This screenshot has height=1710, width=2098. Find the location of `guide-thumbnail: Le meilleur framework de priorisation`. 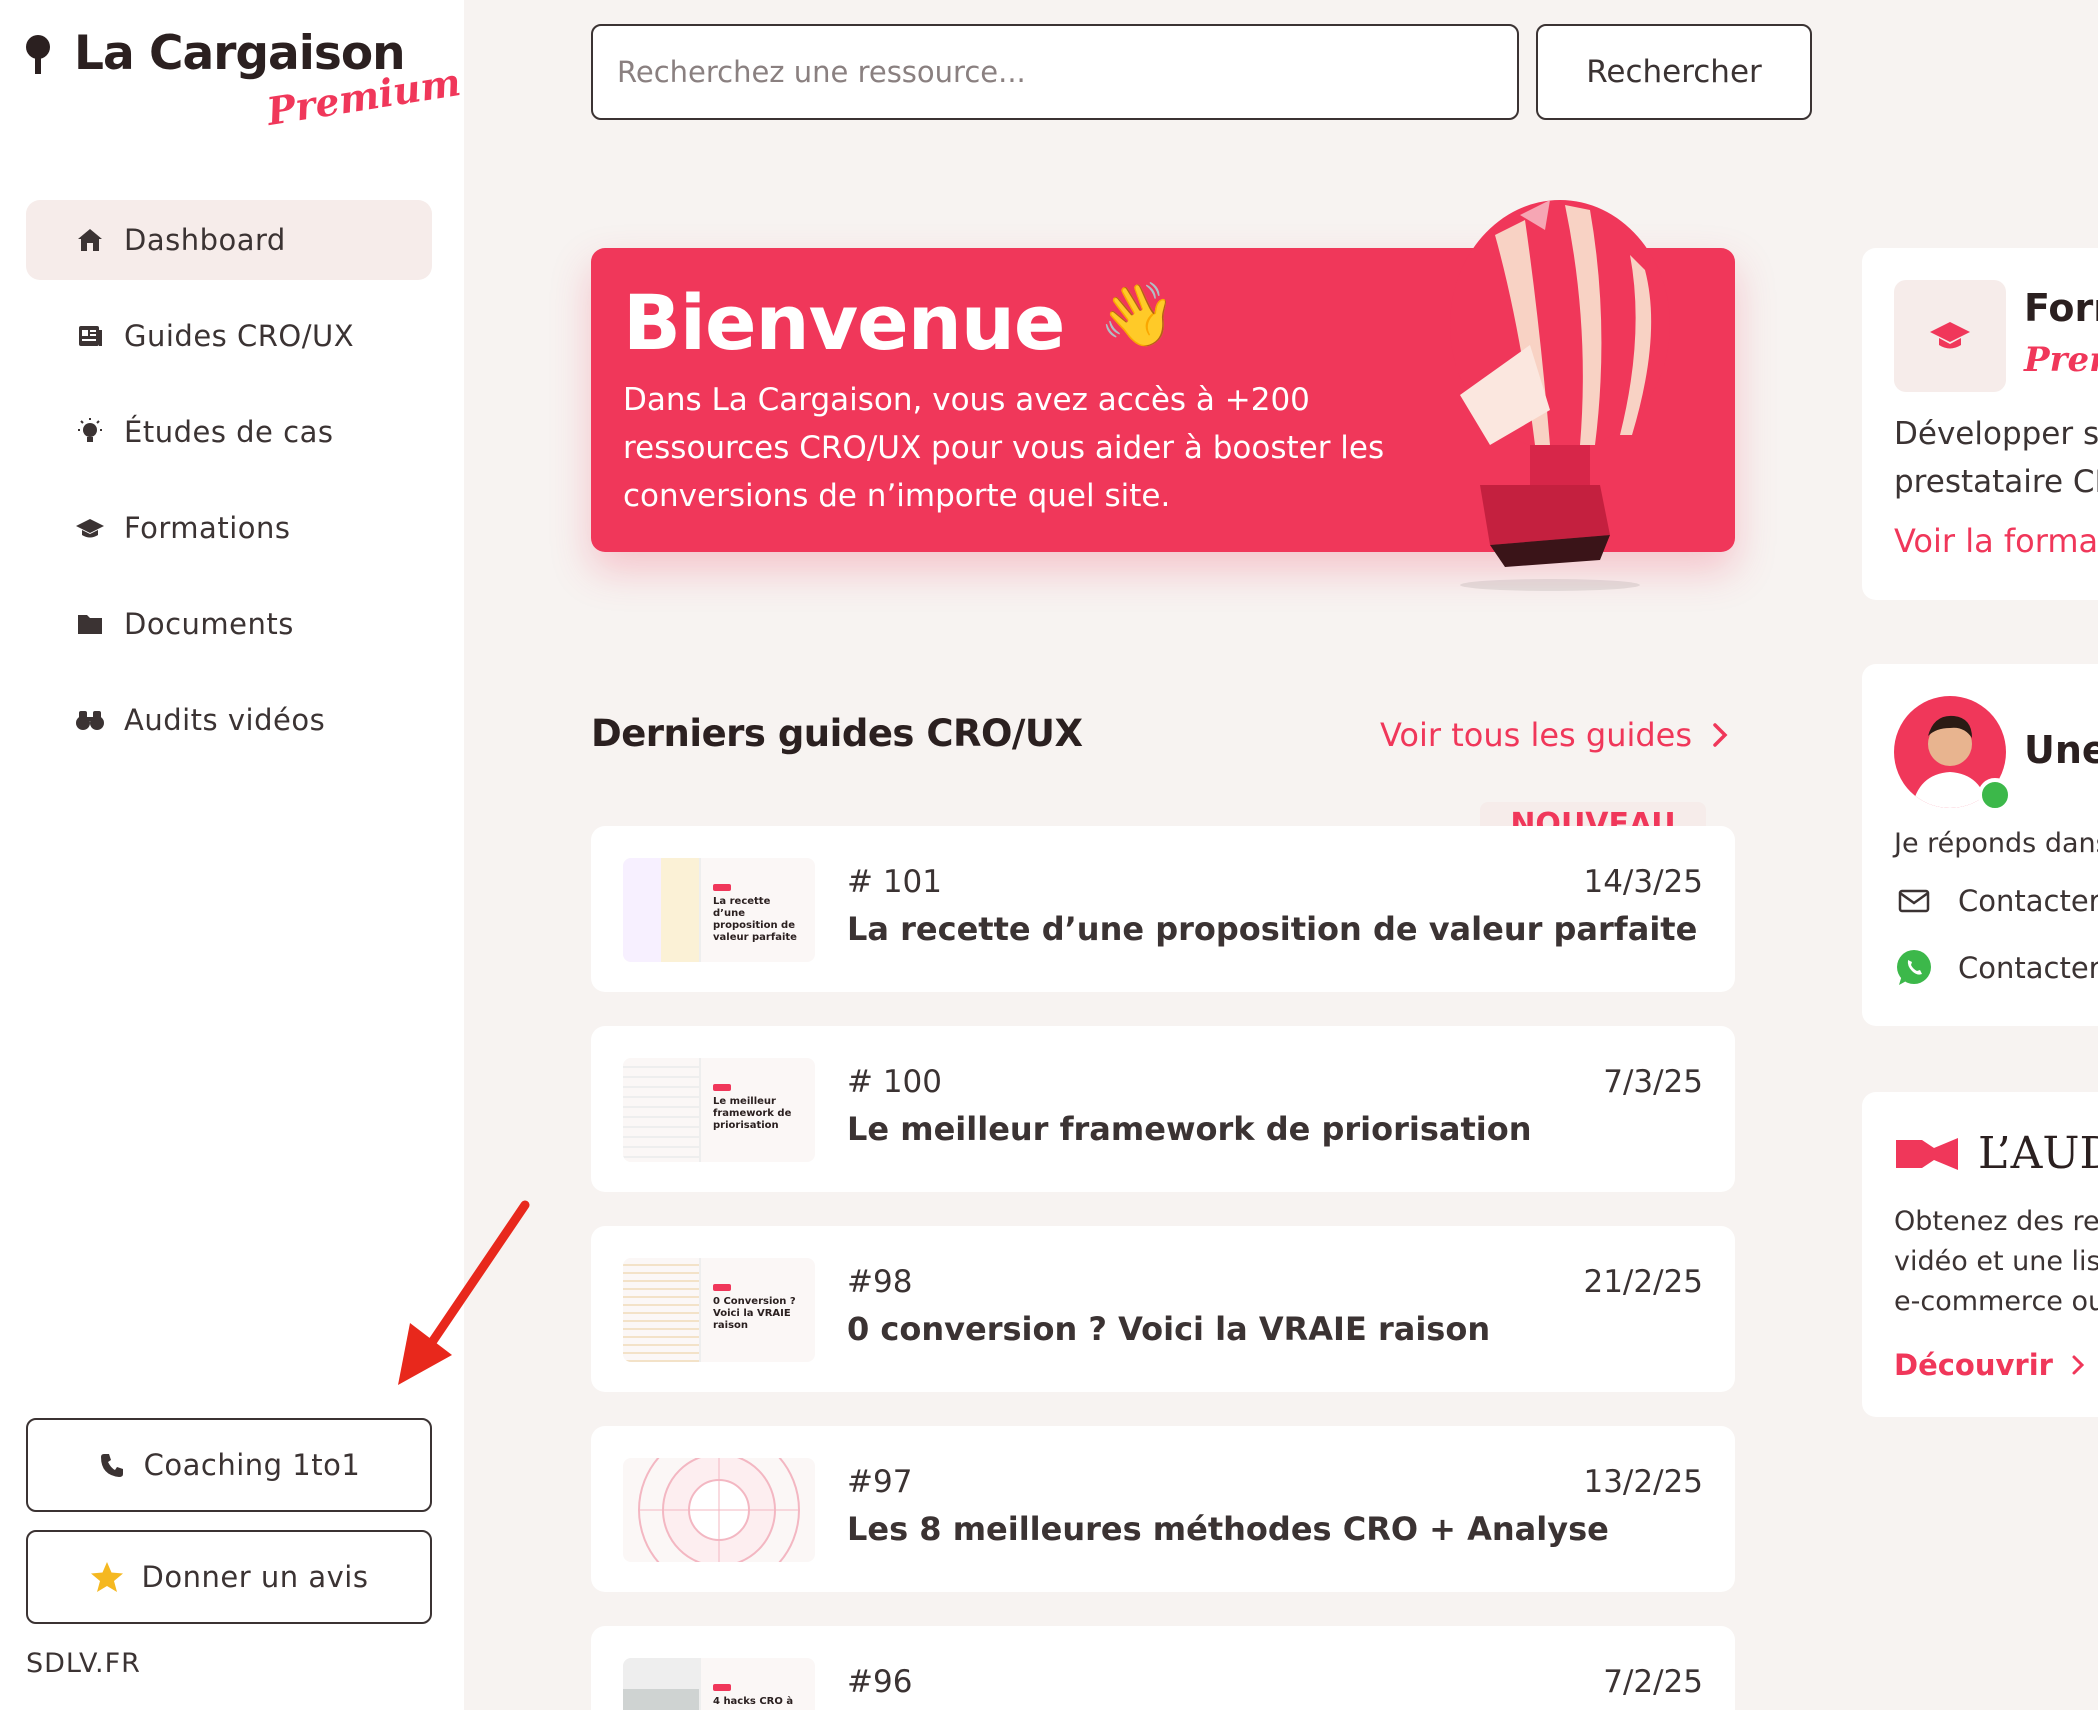

guide-thumbnail: Le meilleur framework de priorisation is located at coordinates (719, 1110).